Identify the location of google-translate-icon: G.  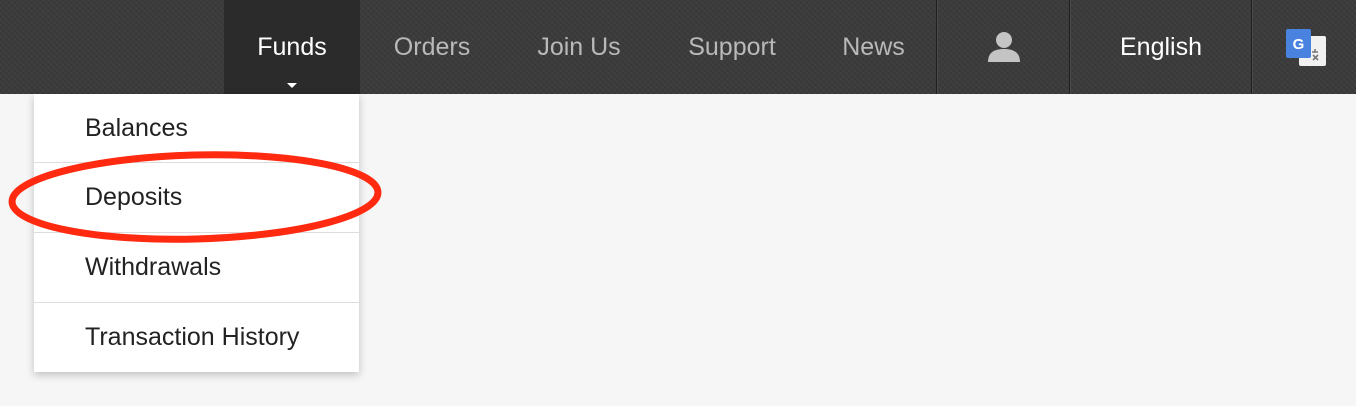
(1306, 48).